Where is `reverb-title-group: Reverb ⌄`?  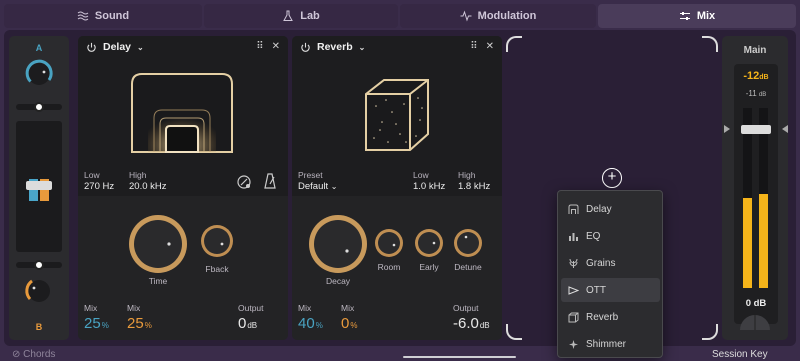 reverb-title-group: Reverb ⌄ is located at coordinates (332, 47).